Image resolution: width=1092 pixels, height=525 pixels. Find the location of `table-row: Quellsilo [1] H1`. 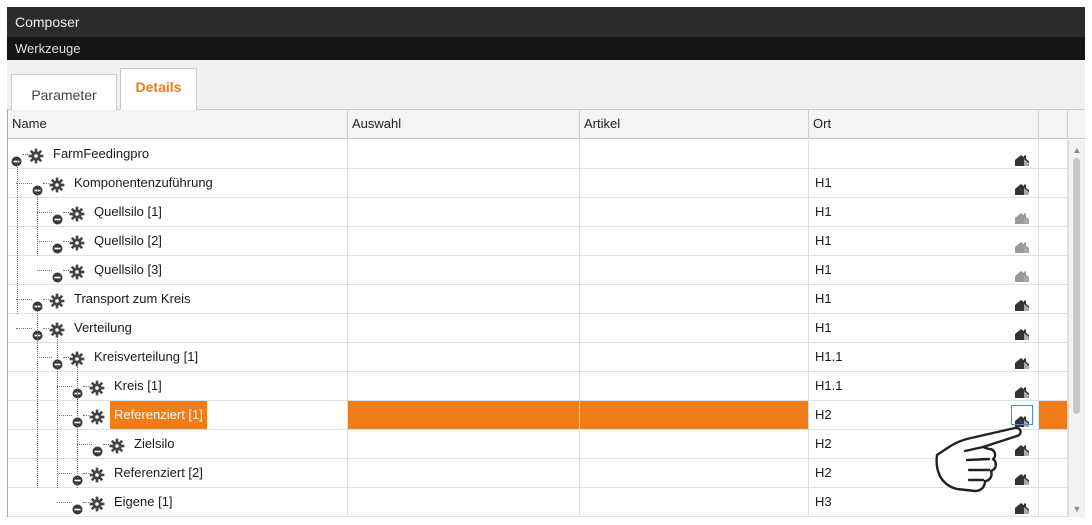

table-row: Quellsilo [1] H1 is located at coordinates (546, 212).